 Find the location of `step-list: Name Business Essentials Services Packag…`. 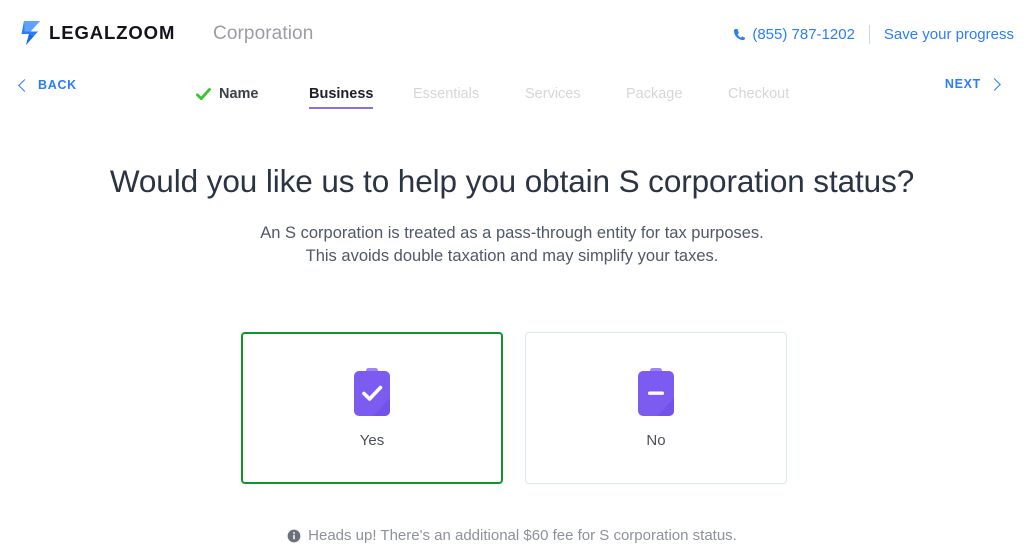

step-list: Name Business Essentials Services Packag… is located at coordinates (521, 94).